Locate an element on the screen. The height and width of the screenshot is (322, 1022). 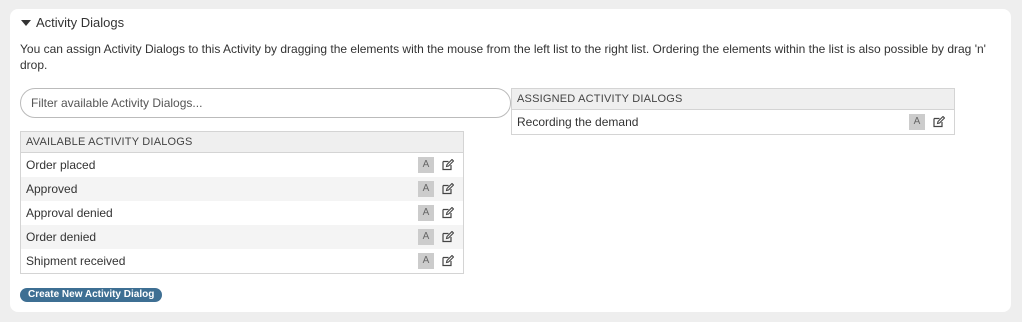
section-toggle: Activity Dialogs is located at coordinates (72, 22).